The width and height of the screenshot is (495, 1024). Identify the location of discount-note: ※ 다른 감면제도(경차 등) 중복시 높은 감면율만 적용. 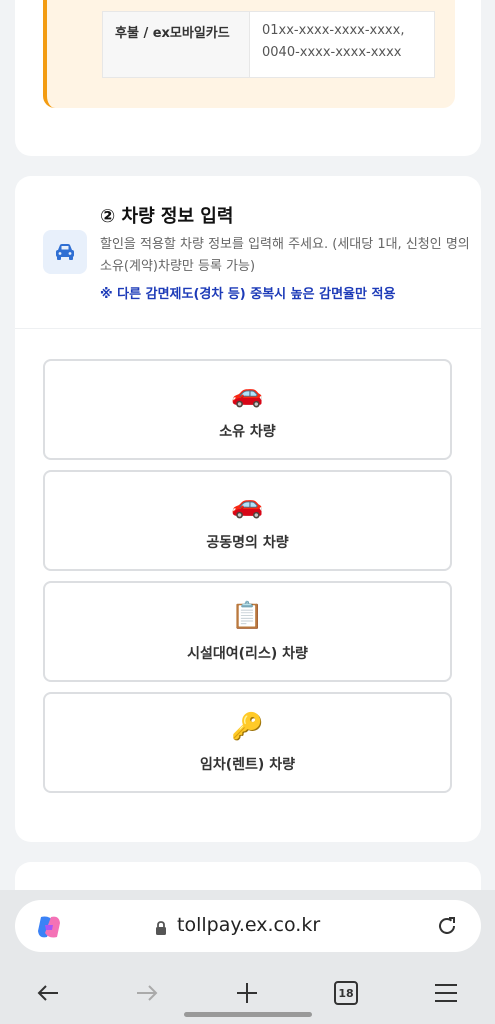
(248, 294).